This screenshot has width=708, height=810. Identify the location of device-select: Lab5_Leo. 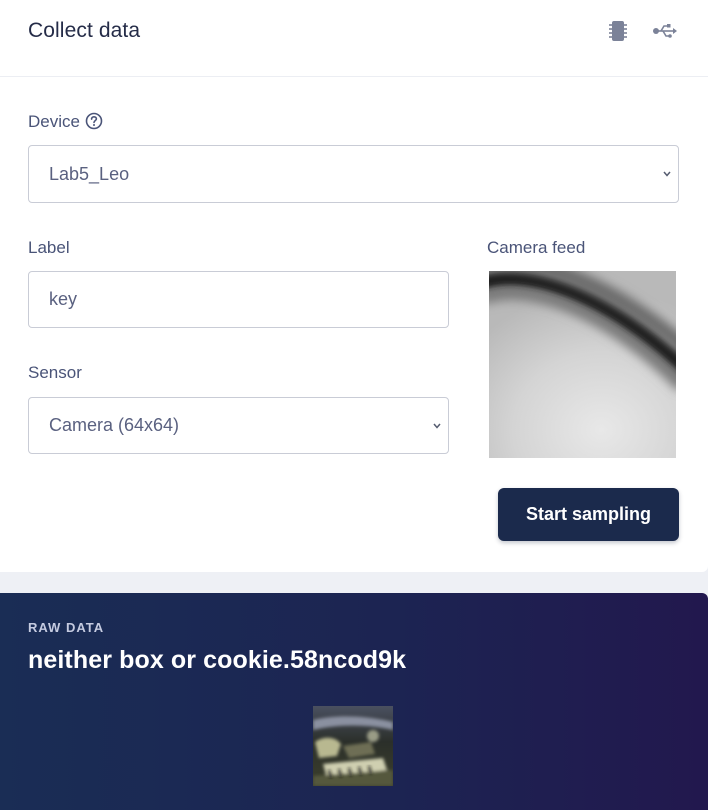
(353, 174).